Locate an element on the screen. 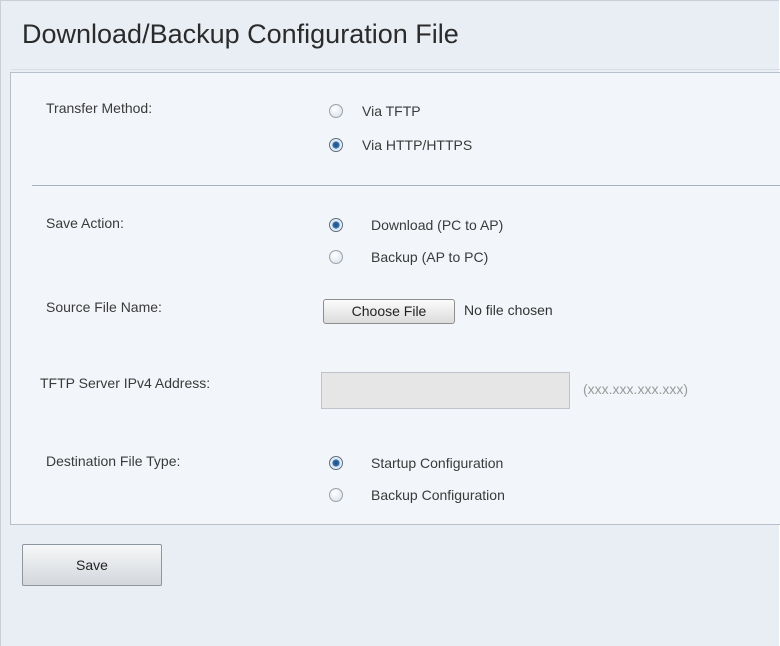 Image resolution: width=780 pixels, height=646 pixels. radio-backup-config is located at coordinates (336, 495).